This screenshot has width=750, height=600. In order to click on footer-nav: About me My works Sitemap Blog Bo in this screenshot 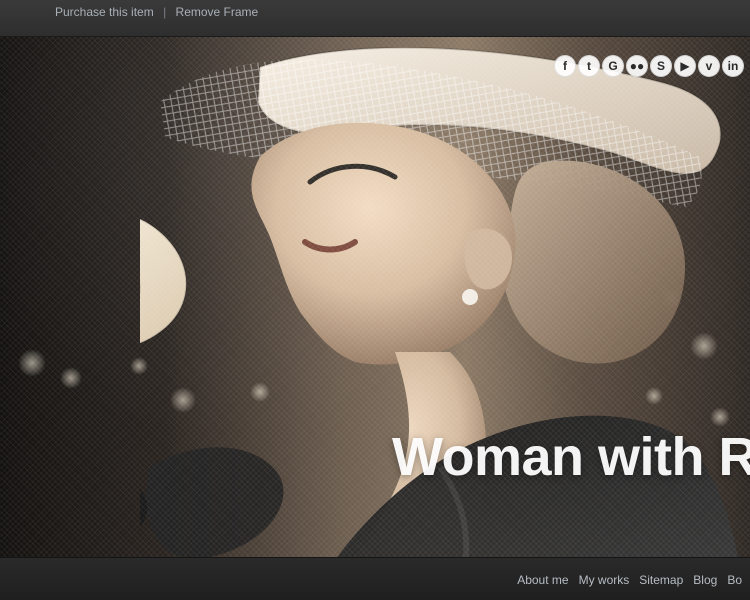, I will do `click(633, 580)`.